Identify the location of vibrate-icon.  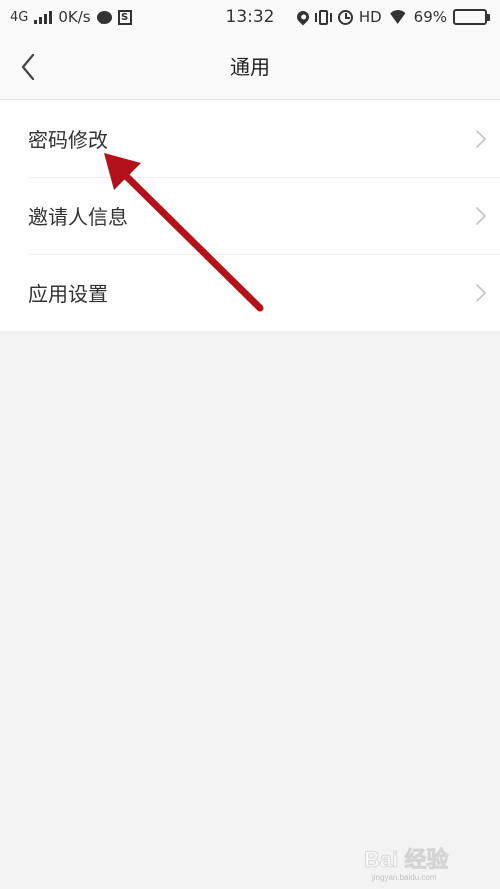
(323, 17).